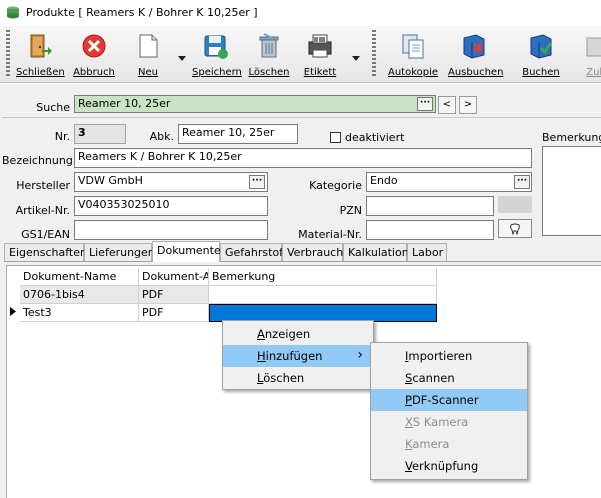  I want to click on menu-item-scannen: Scannen, so click(449, 378).